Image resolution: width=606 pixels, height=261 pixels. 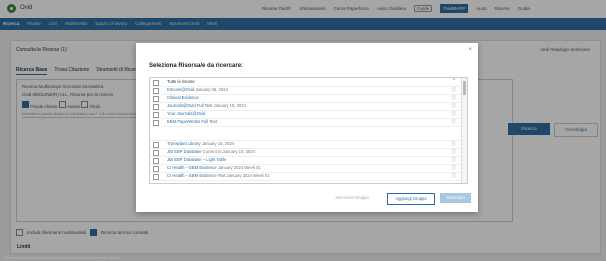 What do you see at coordinates (454, 81) in the screenshot?
I see `collapse-caret-icon: ^` at bounding box center [454, 81].